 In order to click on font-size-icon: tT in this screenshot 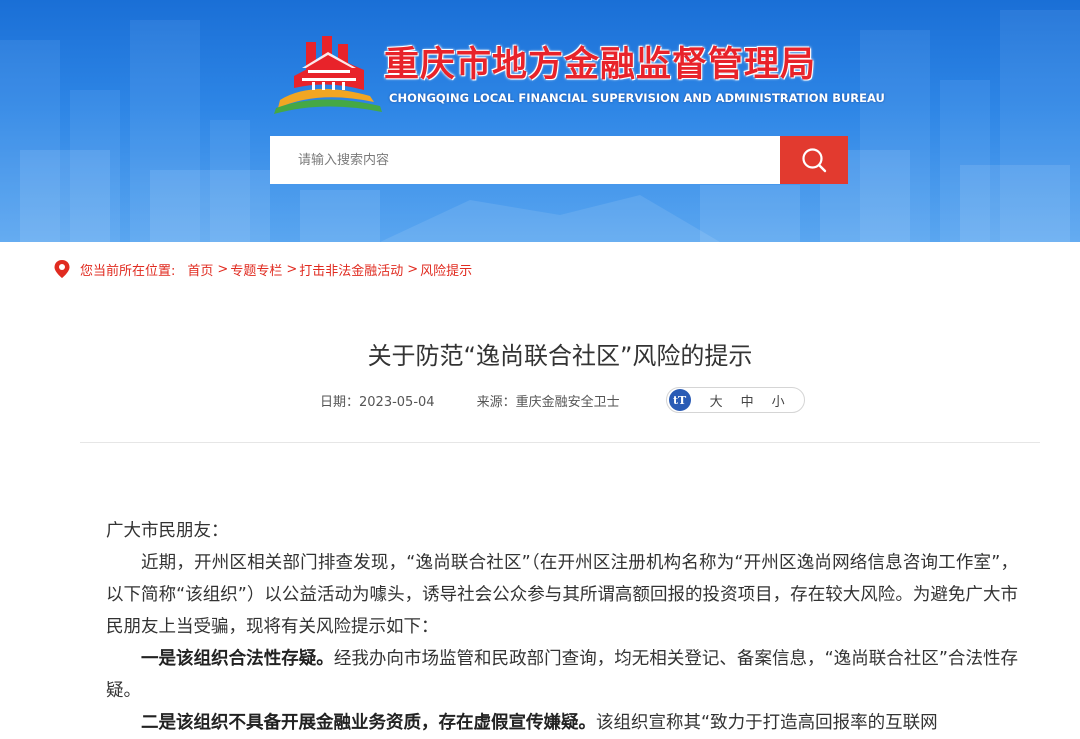, I will do `click(679, 400)`.